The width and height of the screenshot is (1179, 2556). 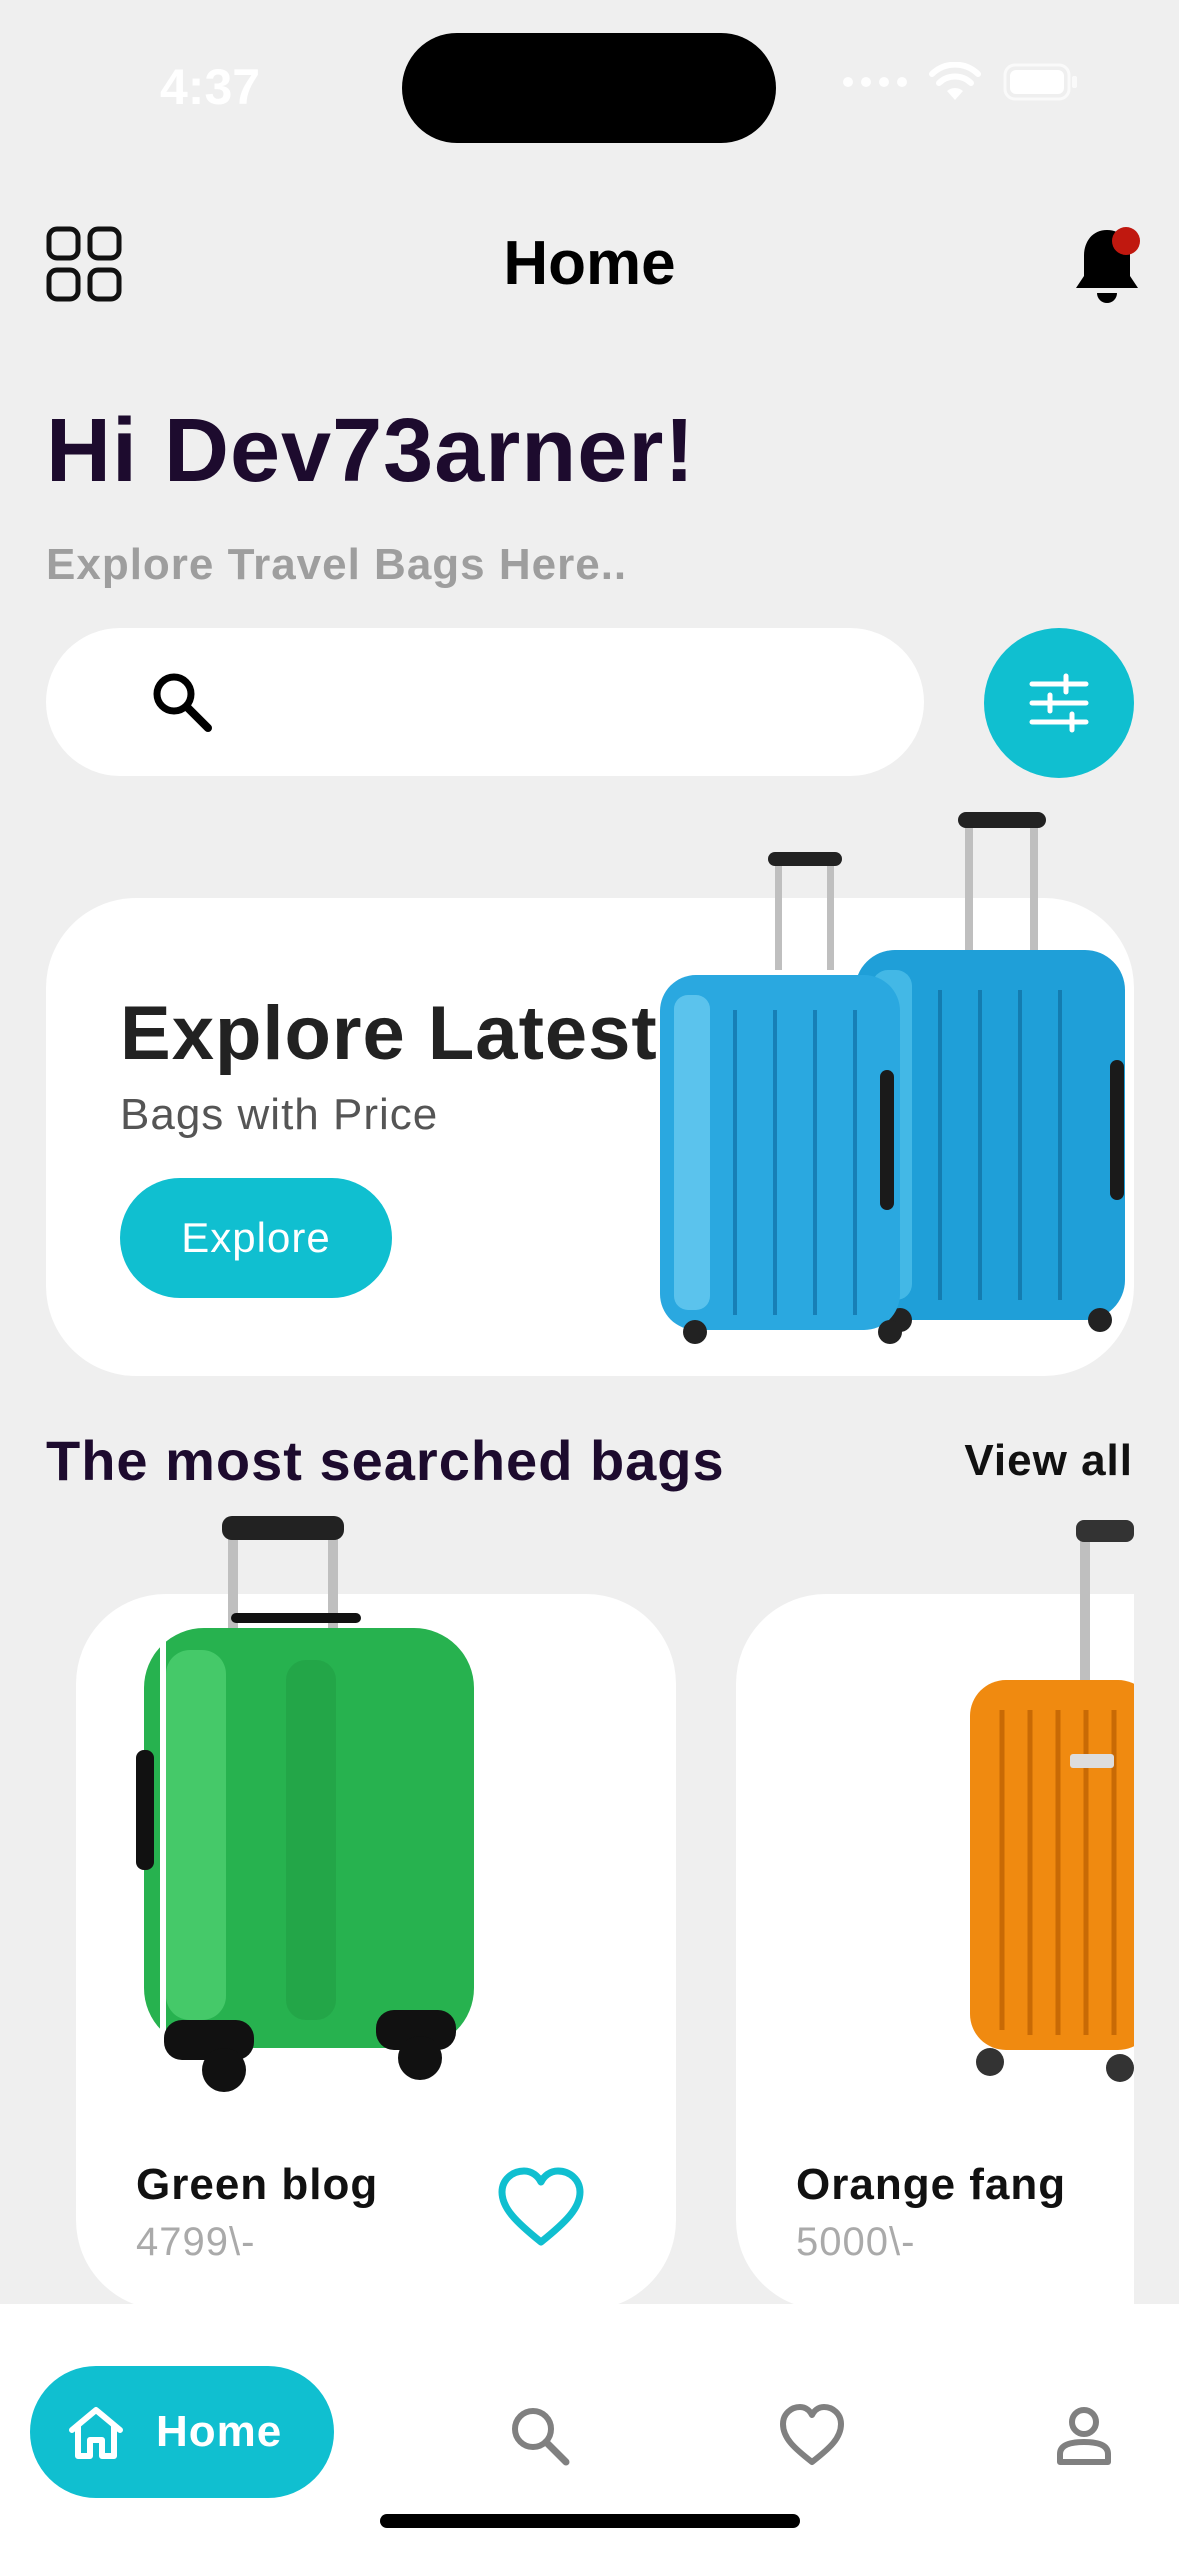 I want to click on explore-button: Explore, so click(x=256, y=1238).